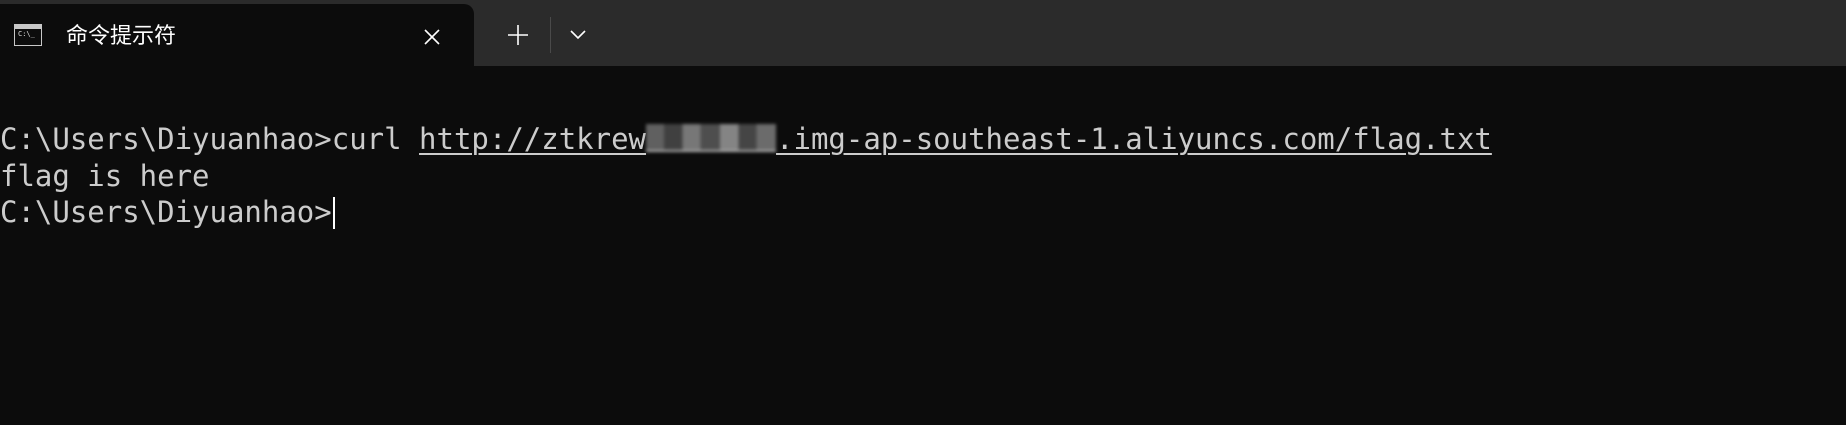 The height and width of the screenshot is (425, 1846). Describe the element at coordinates (105, 176) in the screenshot. I see `terminal-line-output: flag is here` at that location.